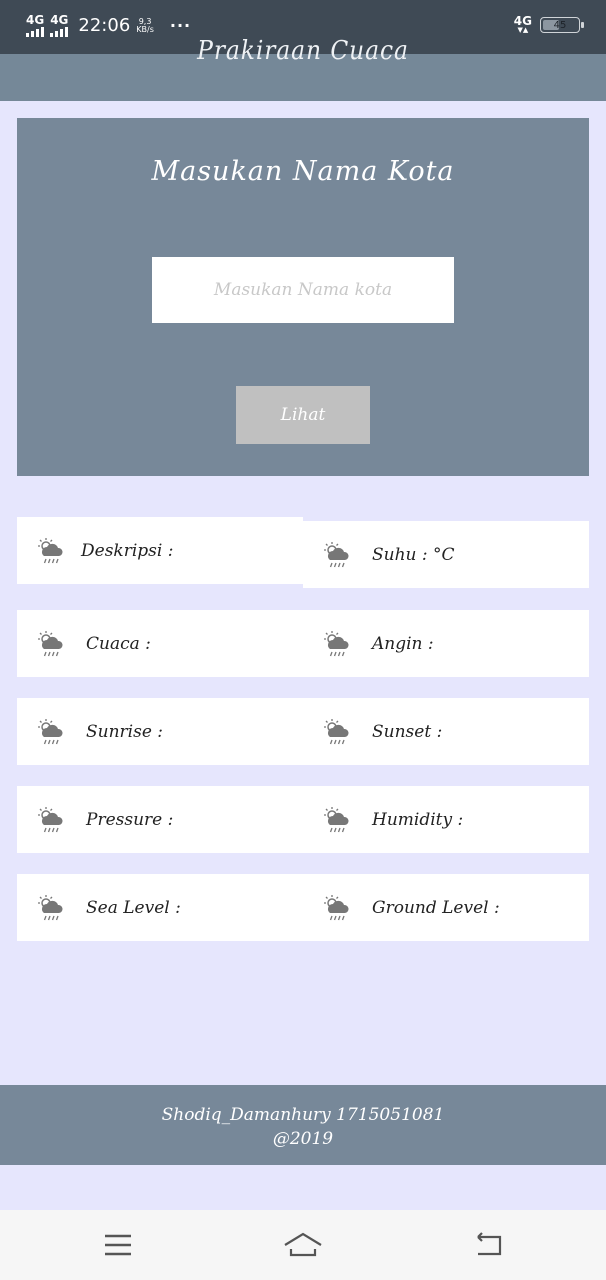 The width and height of the screenshot is (606, 1280). Describe the element at coordinates (403, 643) in the screenshot. I see `angin-label: Angin :` at that location.